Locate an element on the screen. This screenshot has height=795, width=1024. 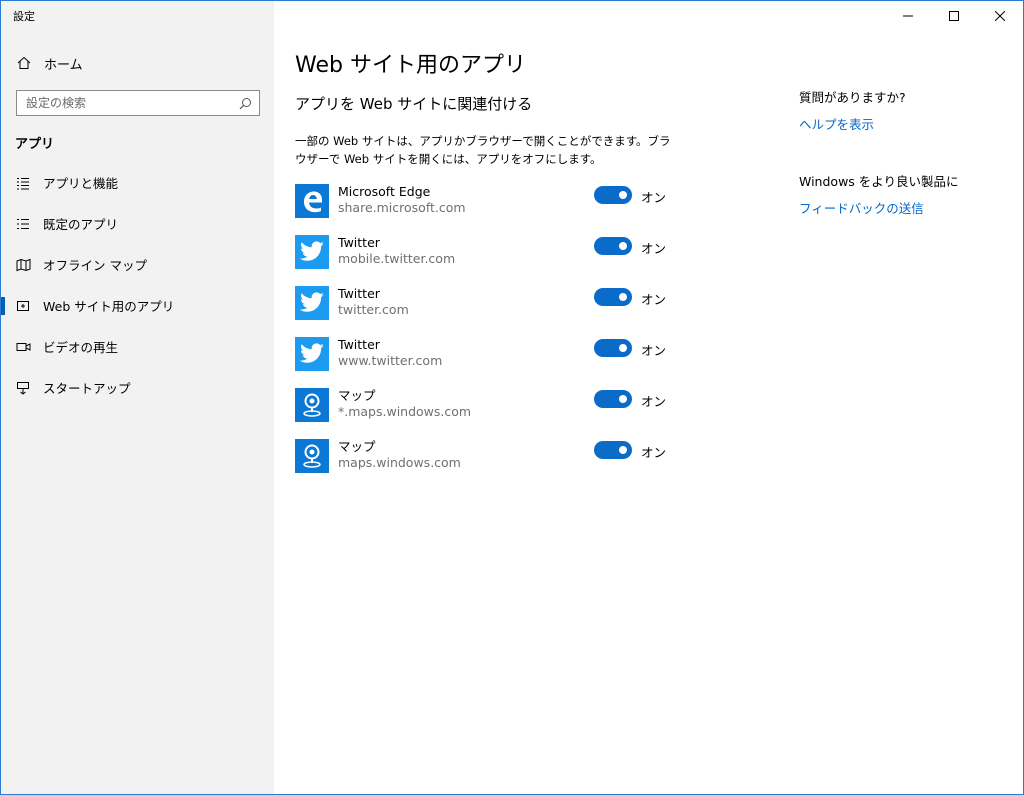
app-text: Microsoft Edge share.microsoft.com is located at coordinates (402, 200).